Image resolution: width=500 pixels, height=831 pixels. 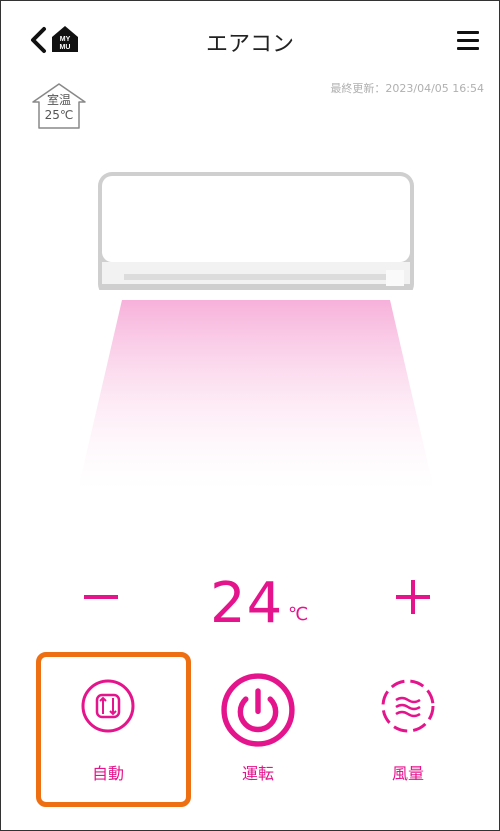 I want to click on air-conditioner-illustration, so click(x=256, y=231).